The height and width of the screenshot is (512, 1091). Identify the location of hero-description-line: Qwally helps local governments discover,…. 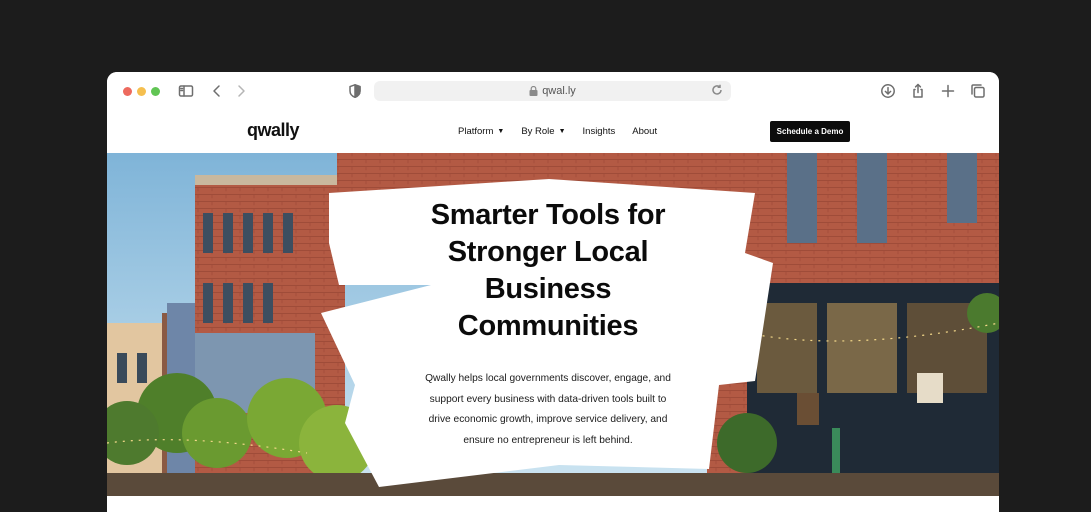
(548, 378).